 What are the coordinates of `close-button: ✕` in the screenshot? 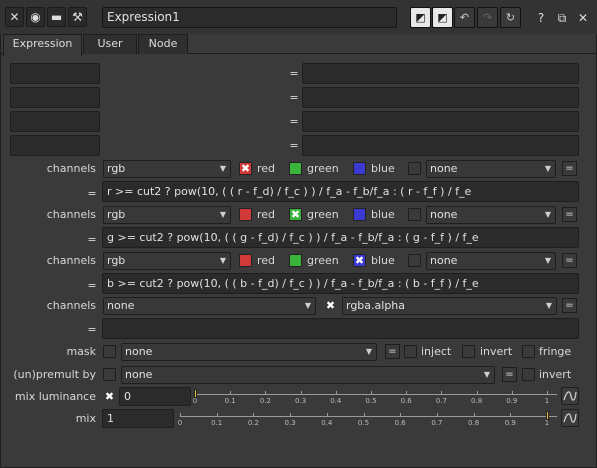 It's located at (583, 18).